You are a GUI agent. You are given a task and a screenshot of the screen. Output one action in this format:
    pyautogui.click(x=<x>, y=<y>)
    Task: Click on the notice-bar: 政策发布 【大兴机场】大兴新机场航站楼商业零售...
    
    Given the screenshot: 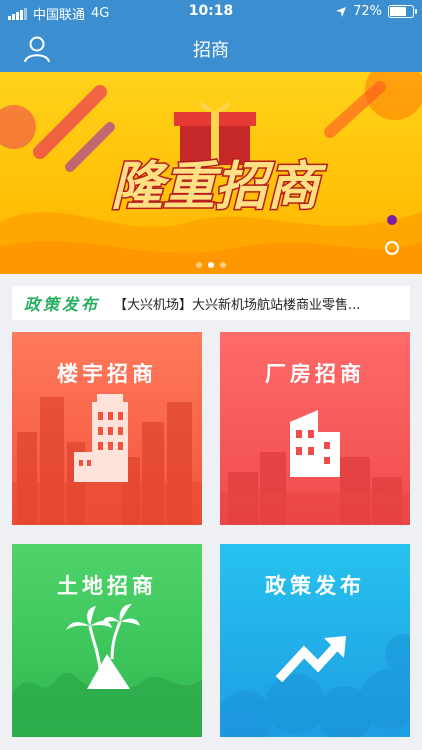 What is the action you would take?
    pyautogui.click(x=211, y=303)
    